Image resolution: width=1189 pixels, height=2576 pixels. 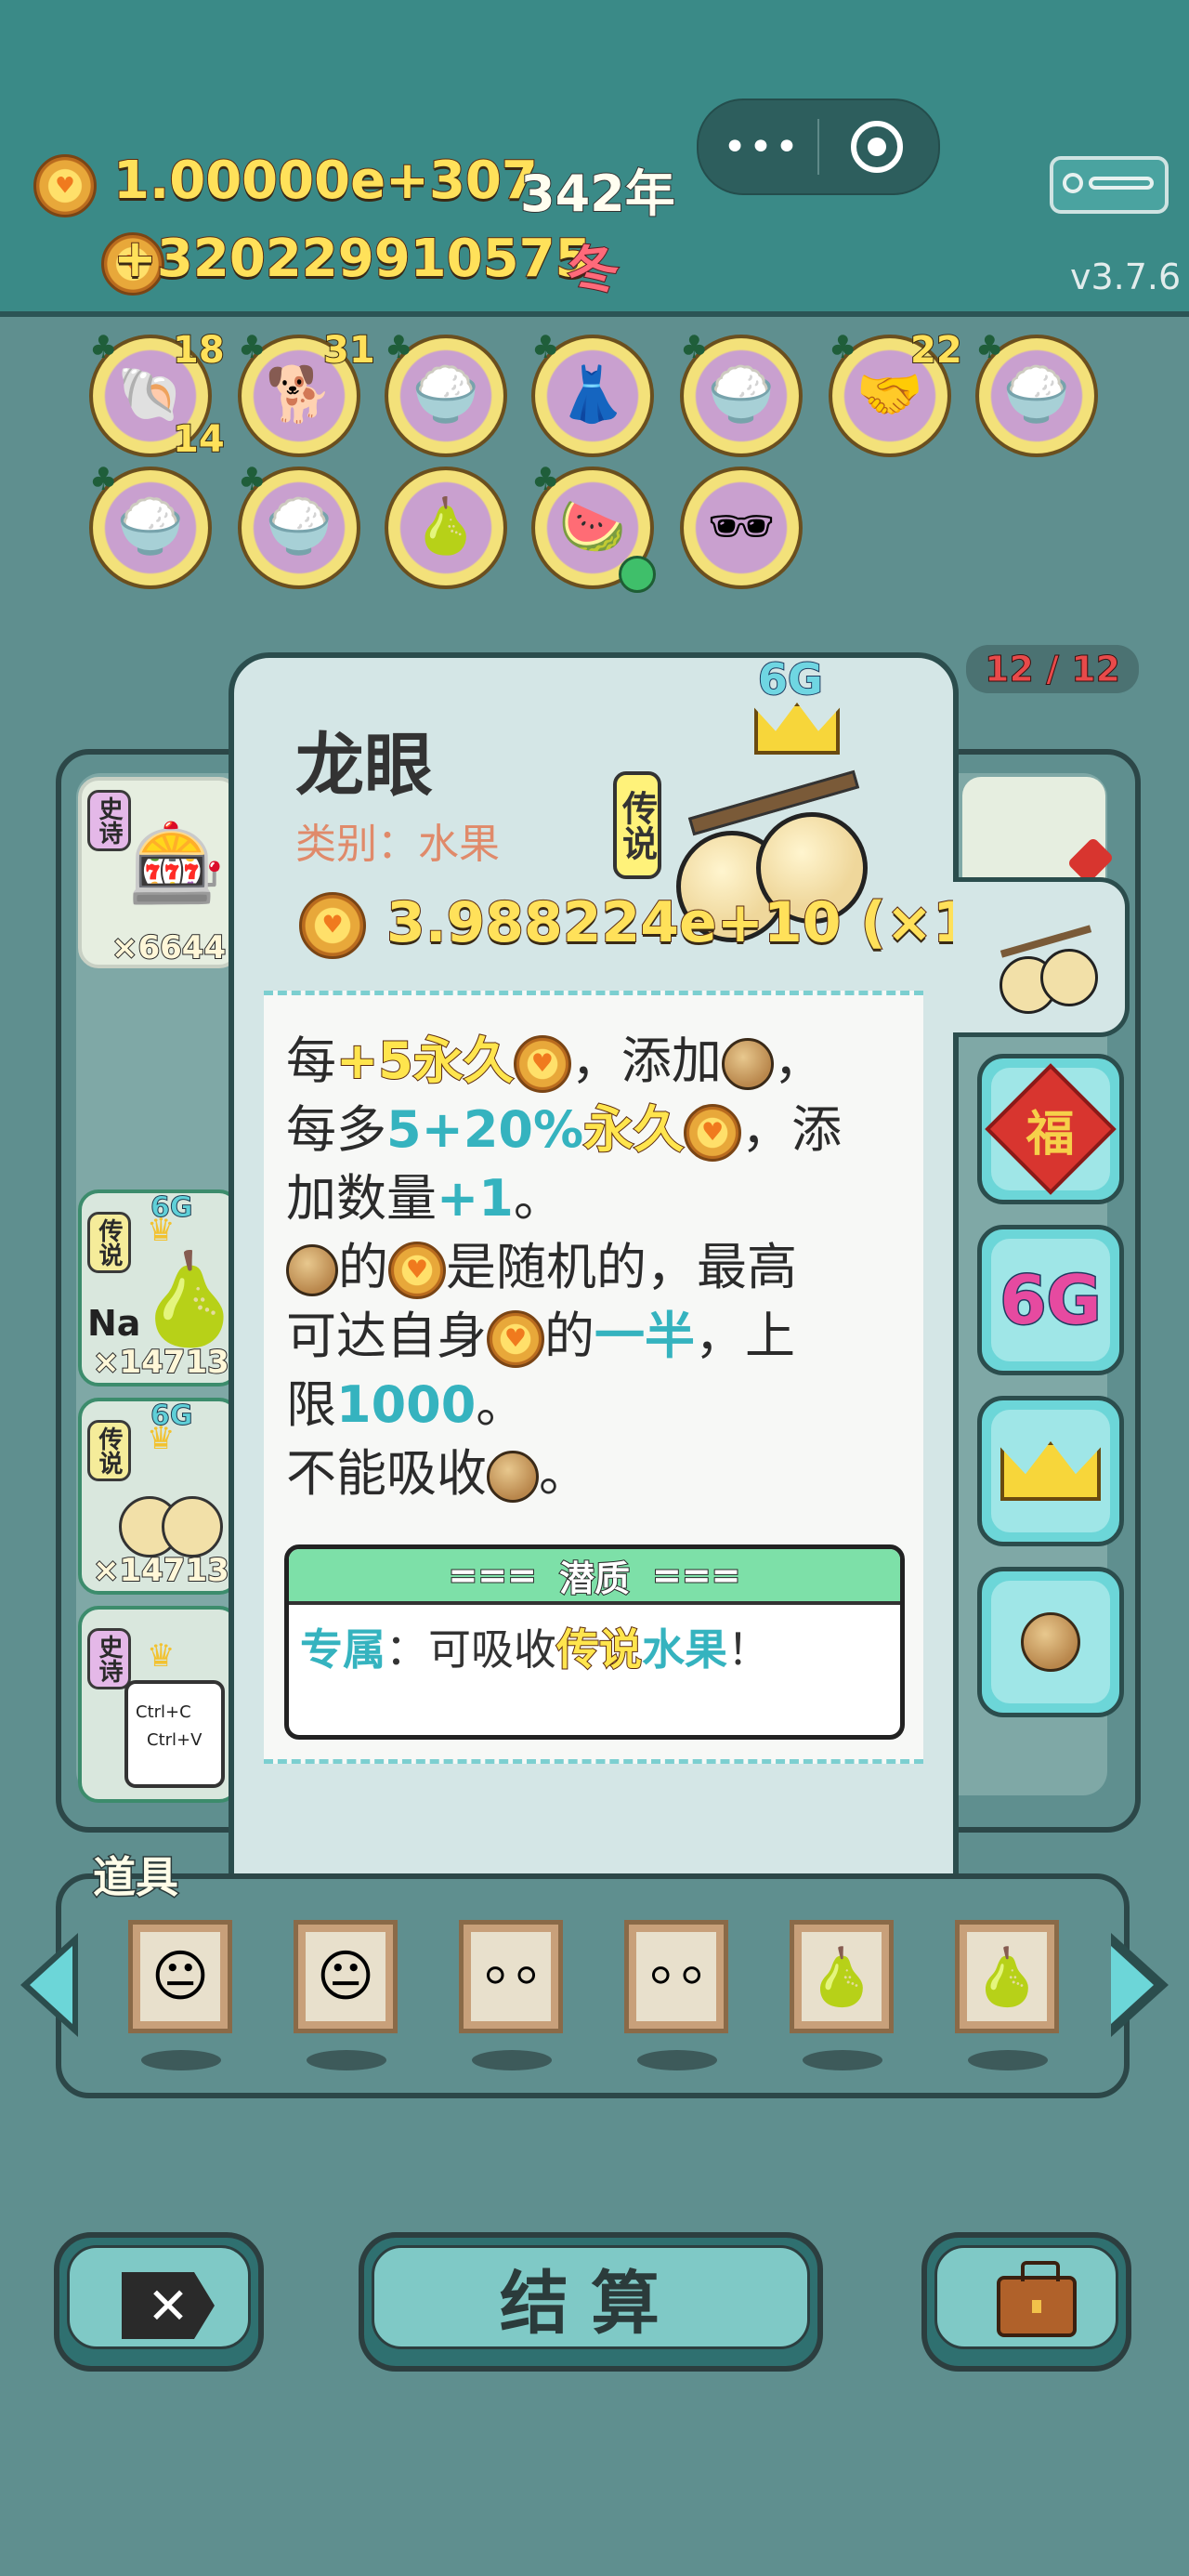 I want to click on badge-6g-label: 6G, so click(x=1051, y=1300).